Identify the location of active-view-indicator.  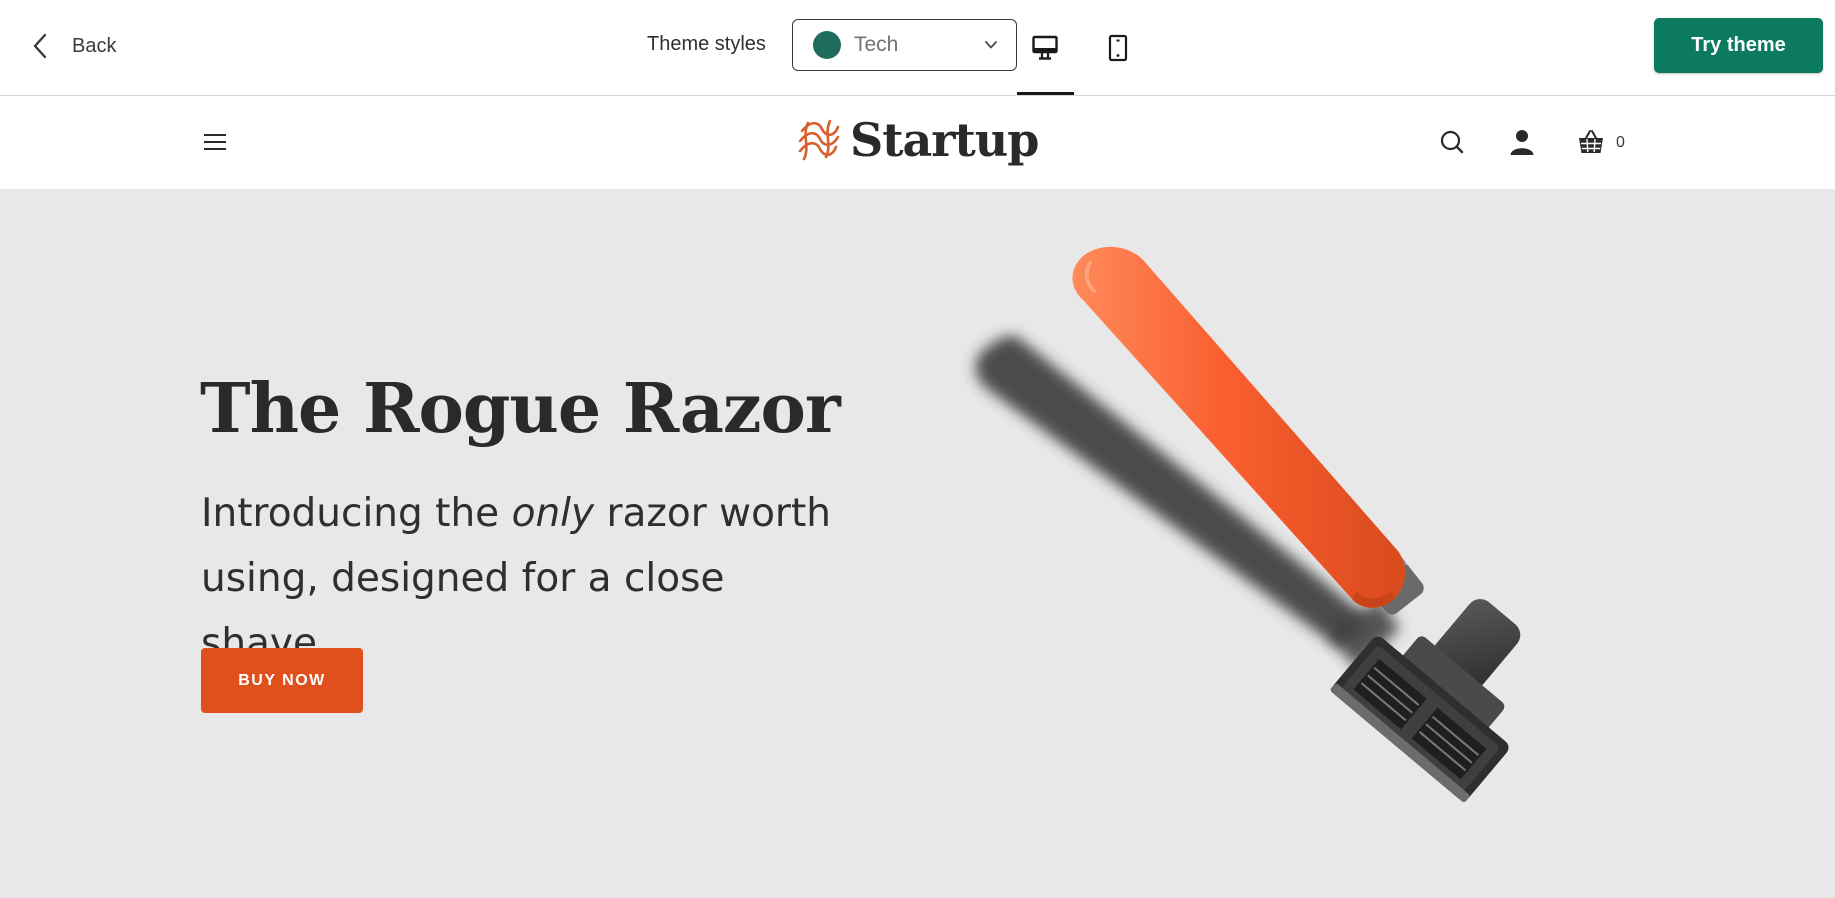
(1045, 93).